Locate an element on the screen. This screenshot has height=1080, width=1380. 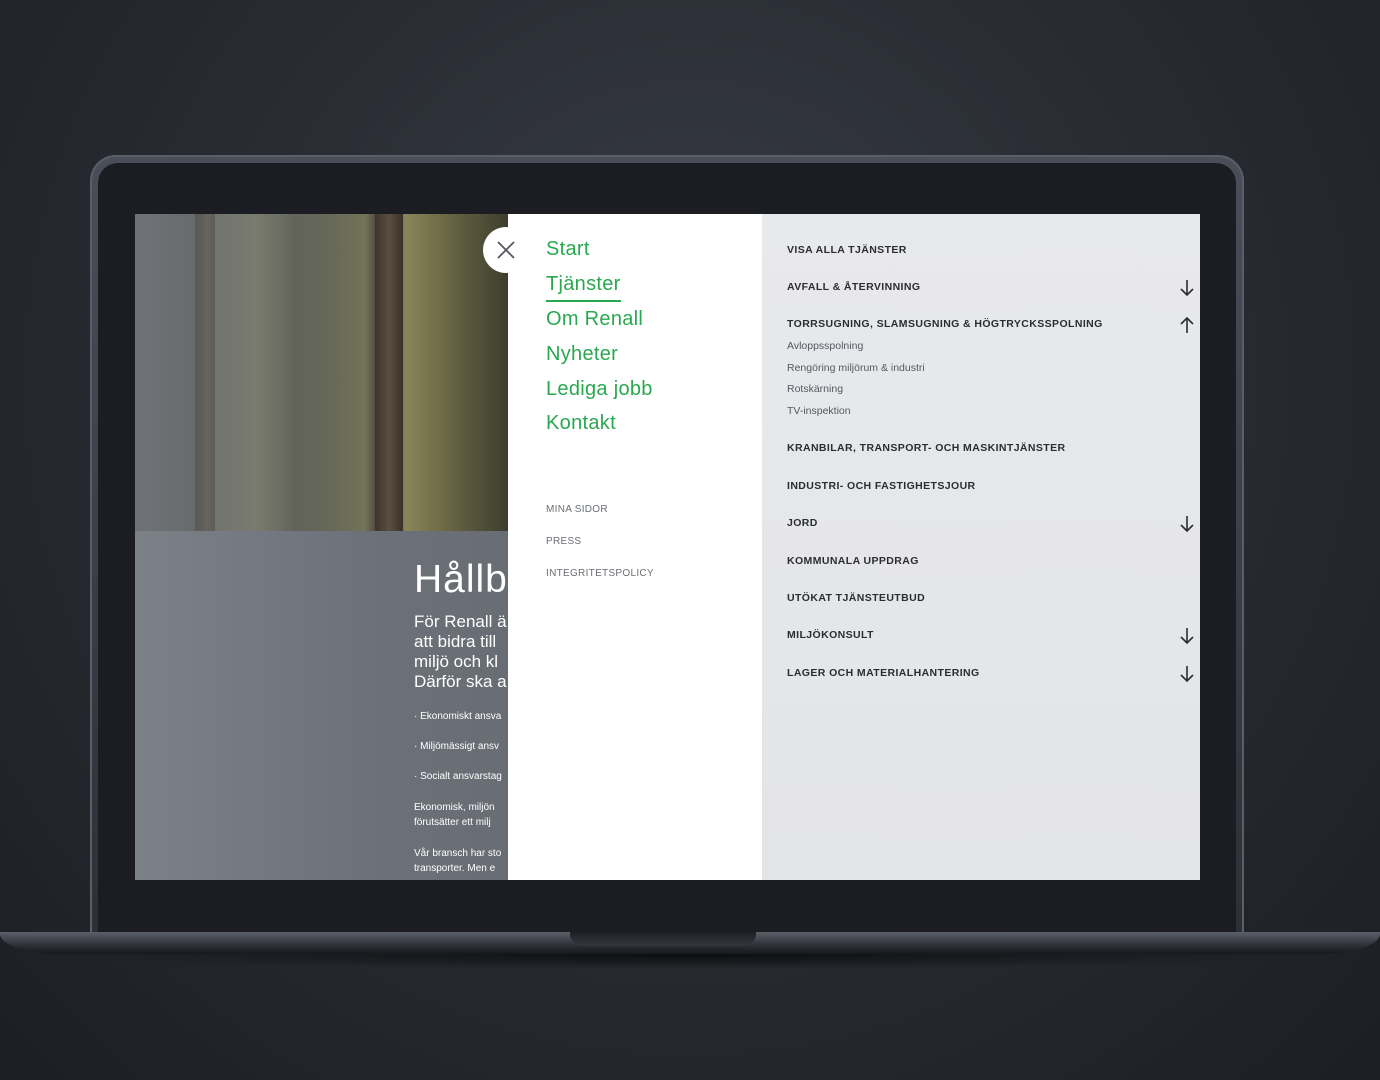
paragraph-text: Ekonomisk, miljön is located at coordinates (454, 807).